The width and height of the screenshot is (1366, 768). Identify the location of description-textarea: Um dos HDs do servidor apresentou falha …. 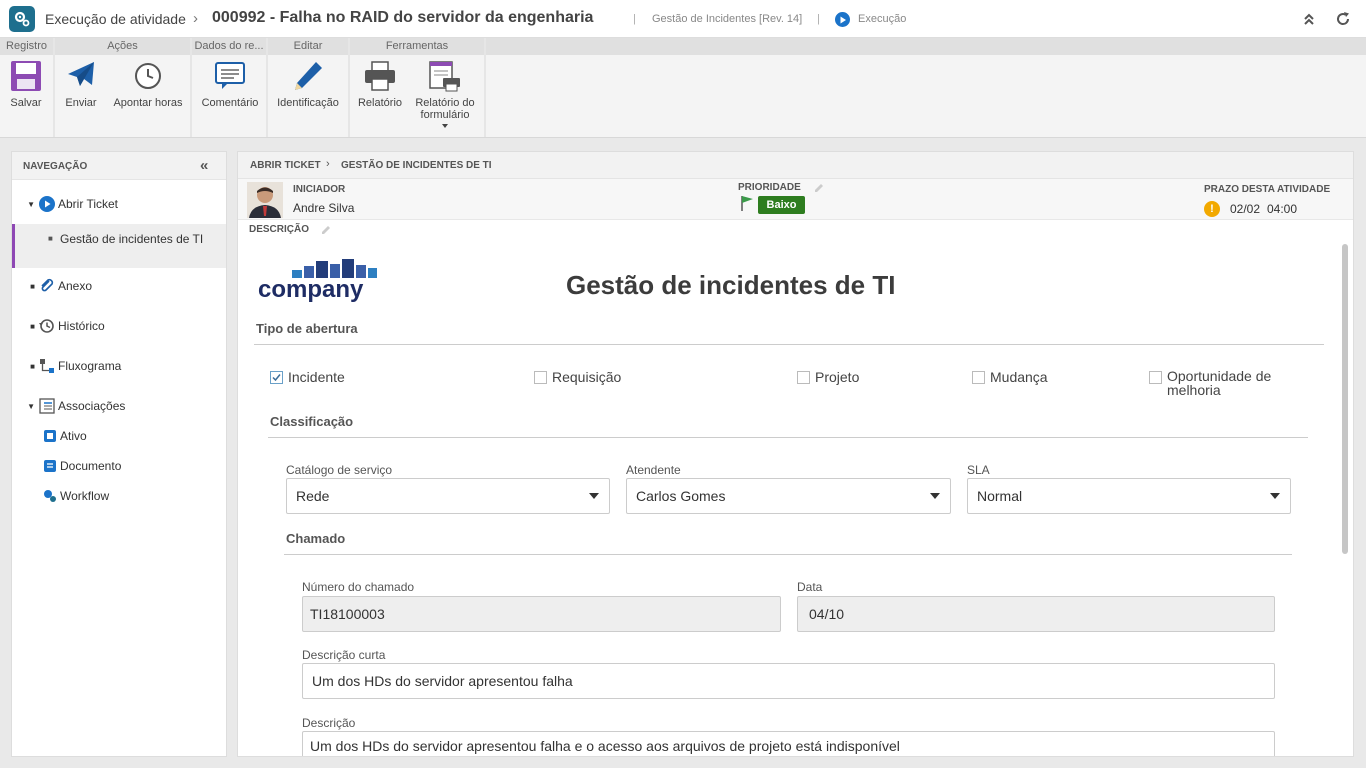
(788, 743).